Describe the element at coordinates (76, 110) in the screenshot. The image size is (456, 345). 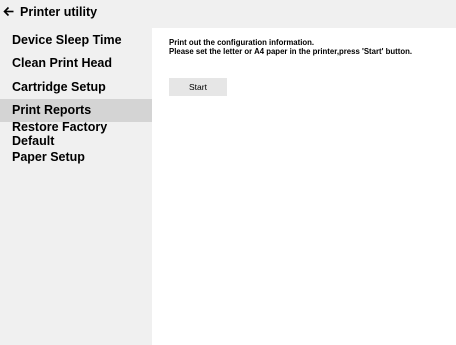
I see `sidebar-item-print-reports: Print Reports` at that location.